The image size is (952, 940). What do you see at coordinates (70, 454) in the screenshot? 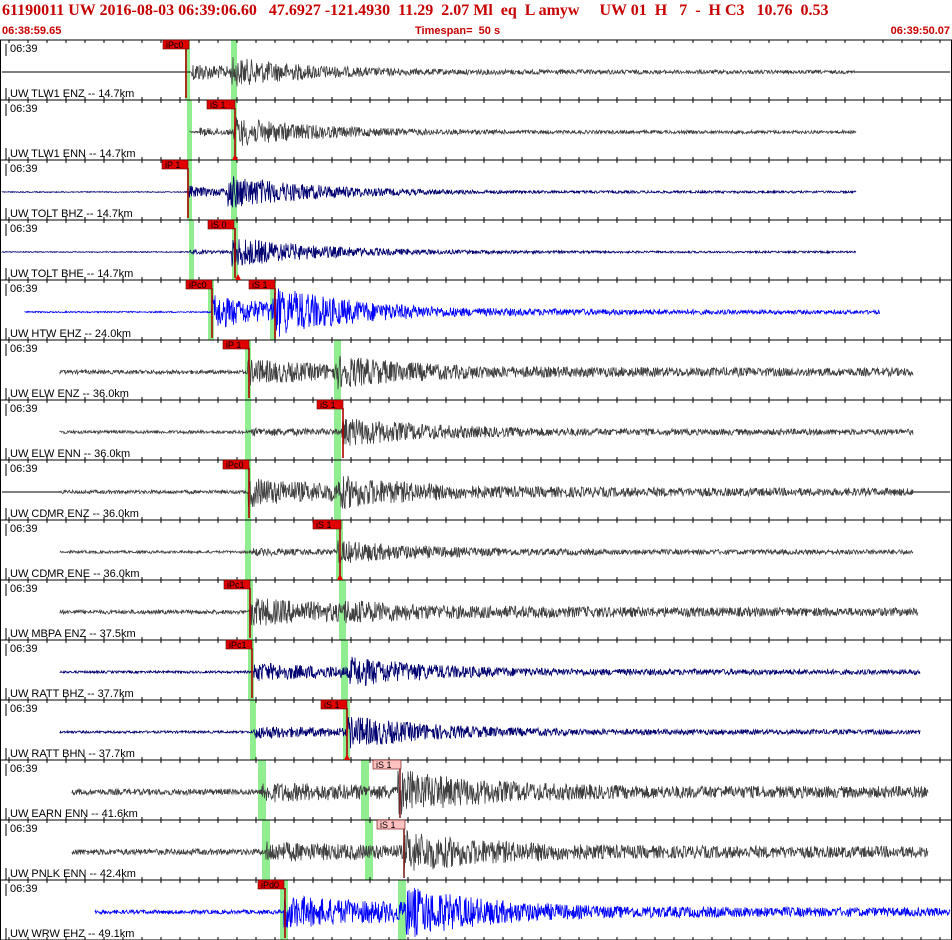
I see `station-channel-label: UW ELW ENN -- 36.0km` at bounding box center [70, 454].